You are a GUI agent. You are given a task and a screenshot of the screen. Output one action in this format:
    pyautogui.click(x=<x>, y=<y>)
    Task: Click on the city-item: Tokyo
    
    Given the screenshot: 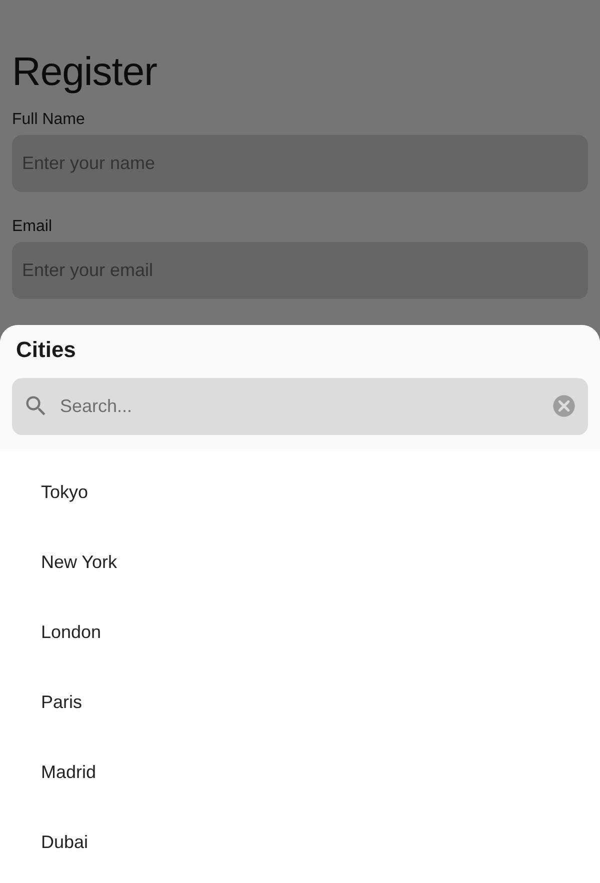 What is the action you would take?
    pyautogui.click(x=300, y=492)
    